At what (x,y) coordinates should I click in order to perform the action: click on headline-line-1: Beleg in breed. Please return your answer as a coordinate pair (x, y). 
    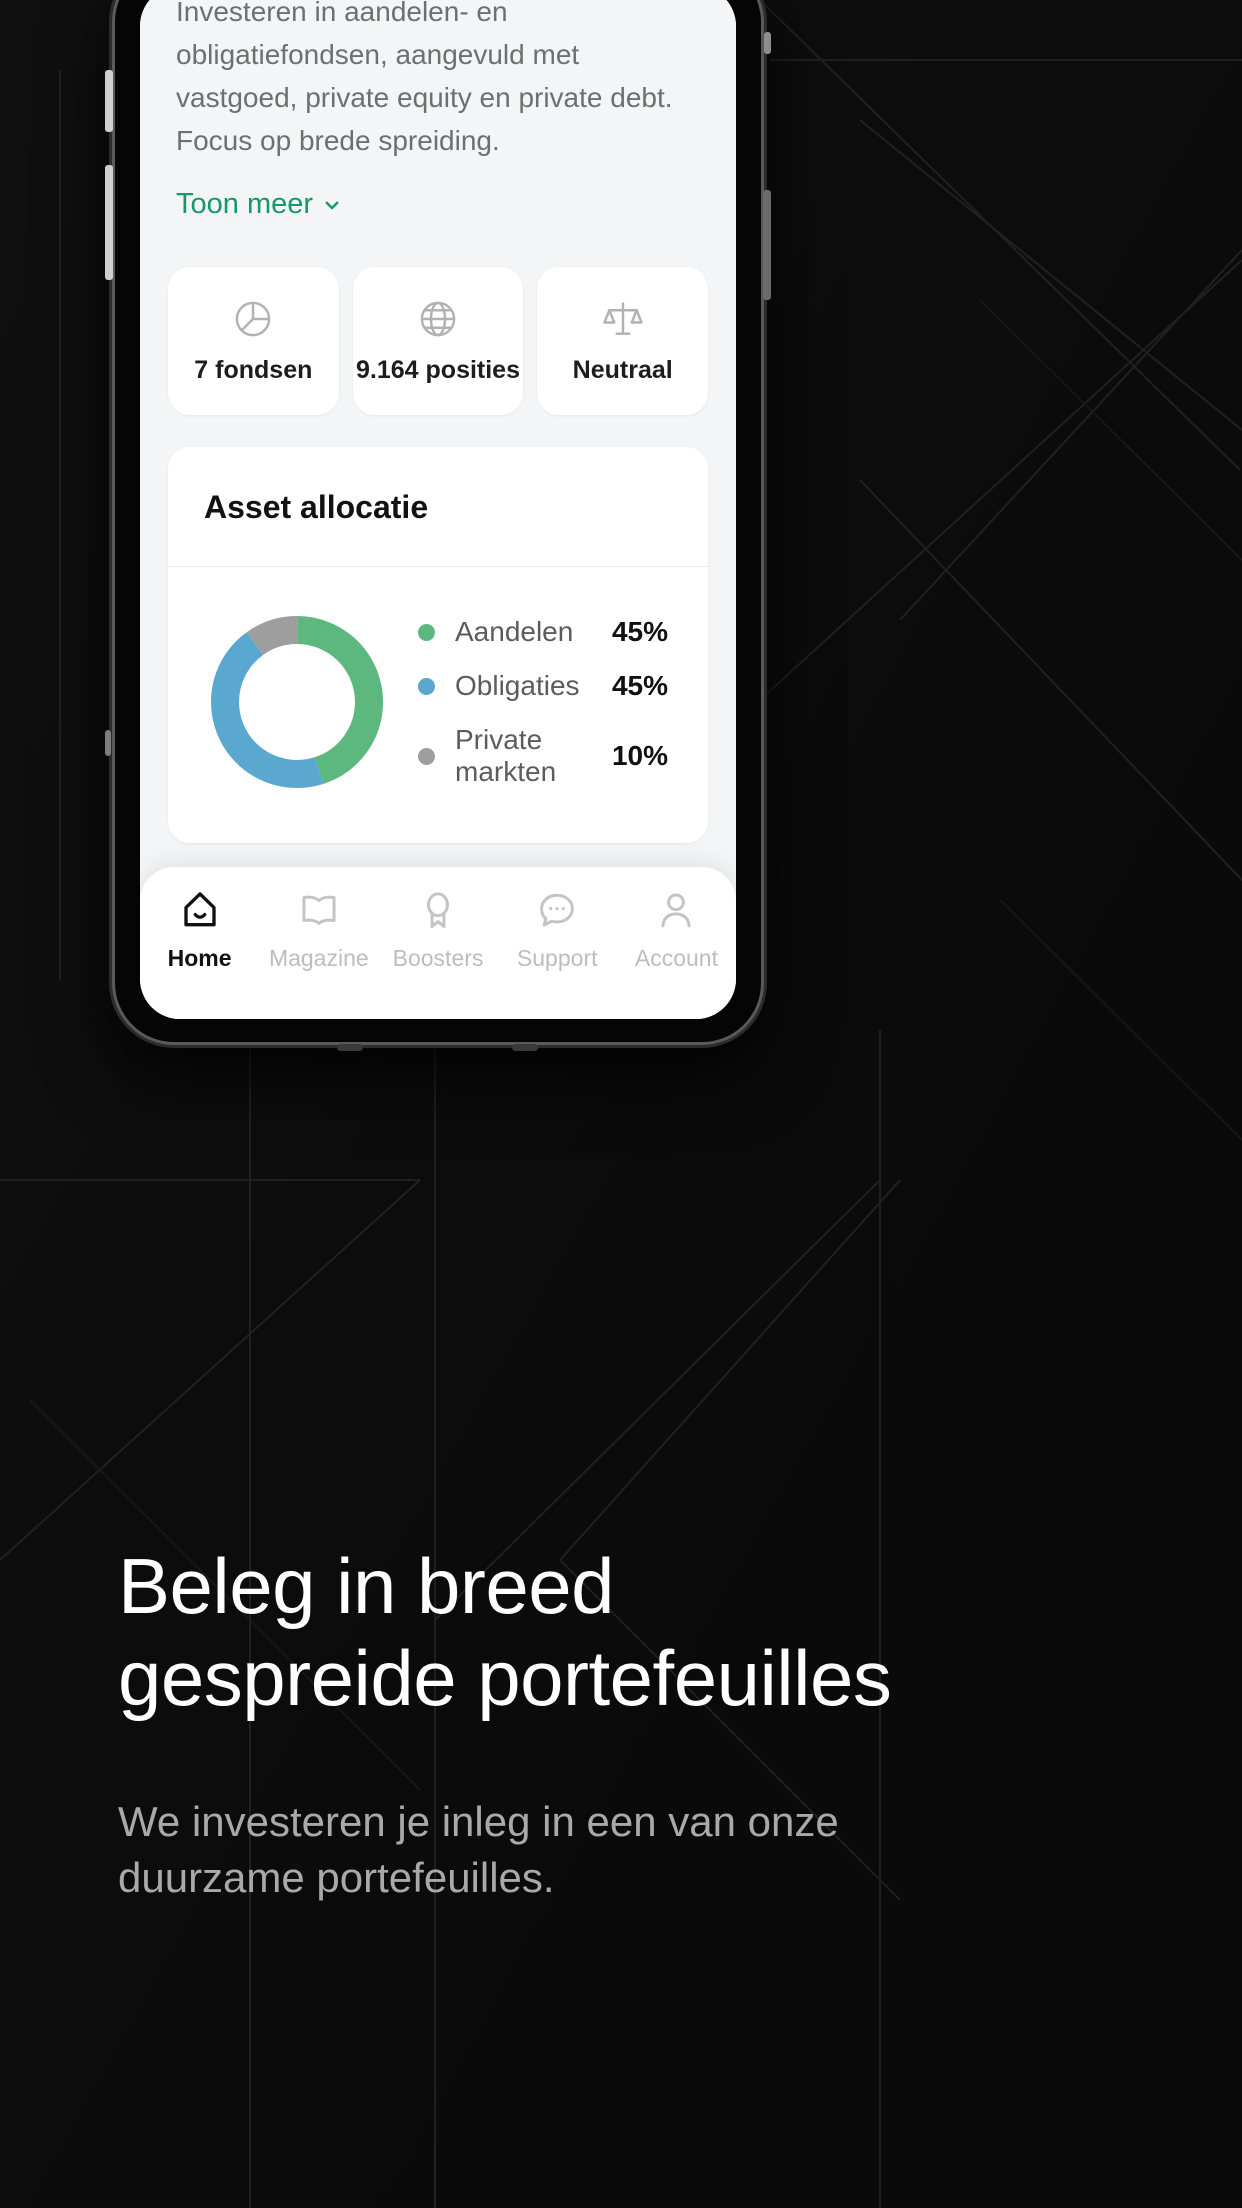
    Looking at the image, I should click on (366, 1586).